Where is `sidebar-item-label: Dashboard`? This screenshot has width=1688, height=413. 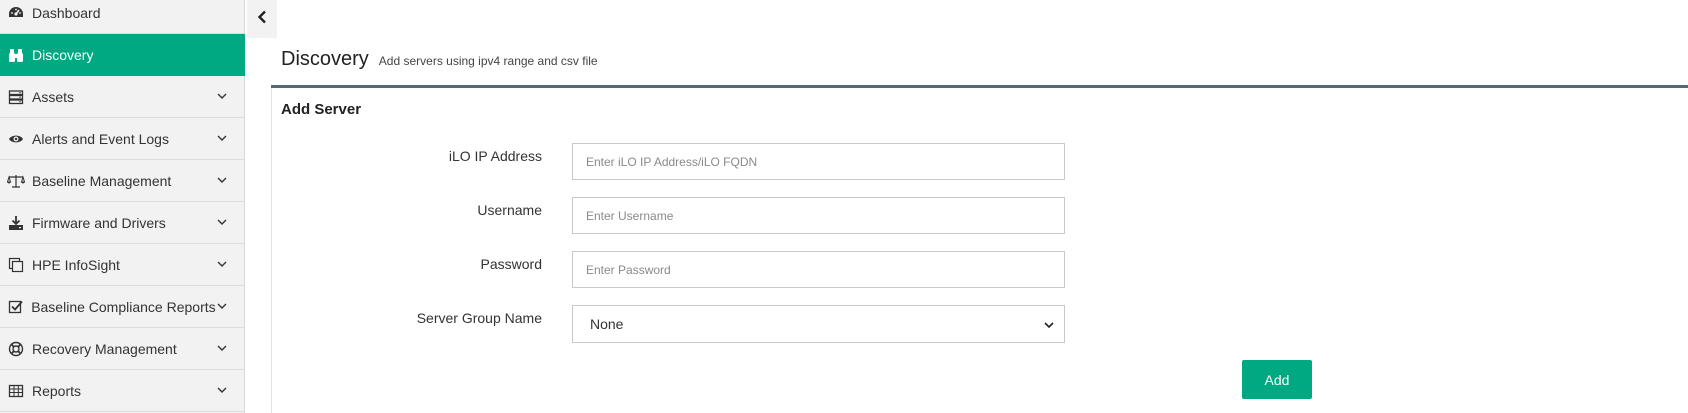
sidebar-item-label: Dashboard is located at coordinates (66, 12).